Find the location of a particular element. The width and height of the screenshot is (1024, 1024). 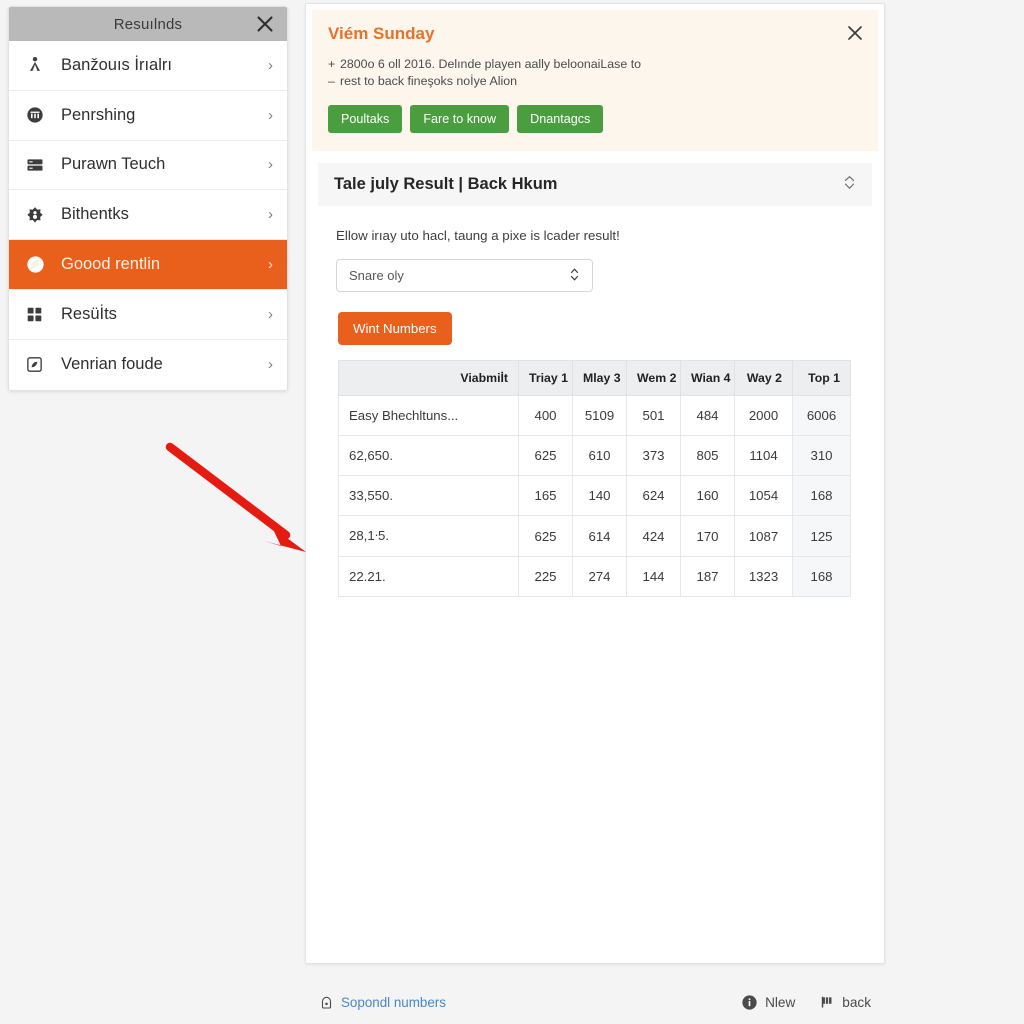

table-column-header: Triay 1 is located at coordinates (545, 378).